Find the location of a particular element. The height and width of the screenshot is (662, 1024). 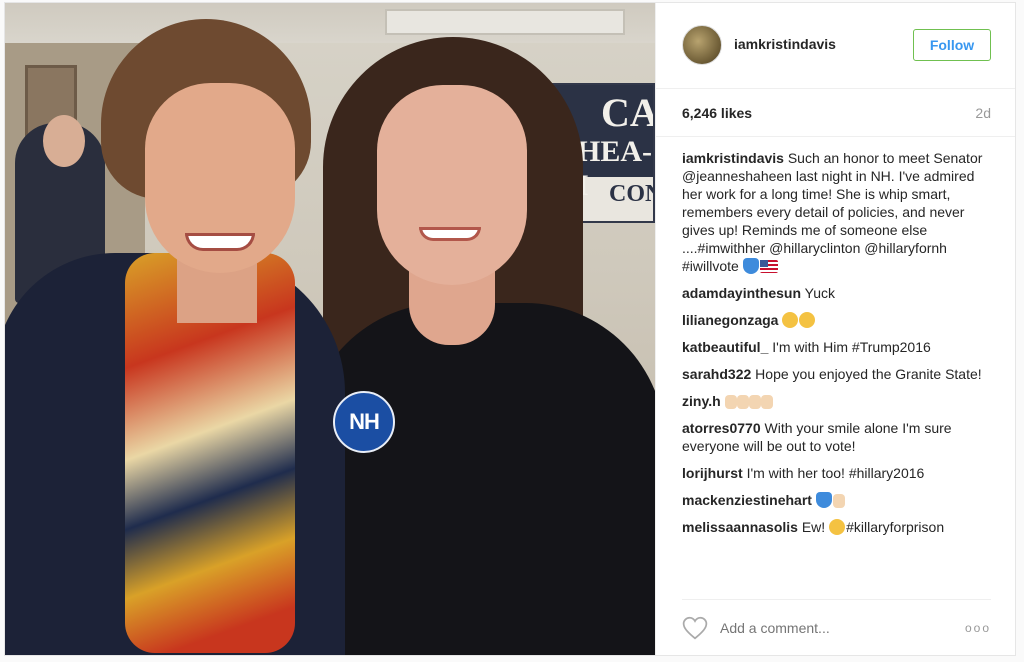

photo-vent is located at coordinates (505, 22).